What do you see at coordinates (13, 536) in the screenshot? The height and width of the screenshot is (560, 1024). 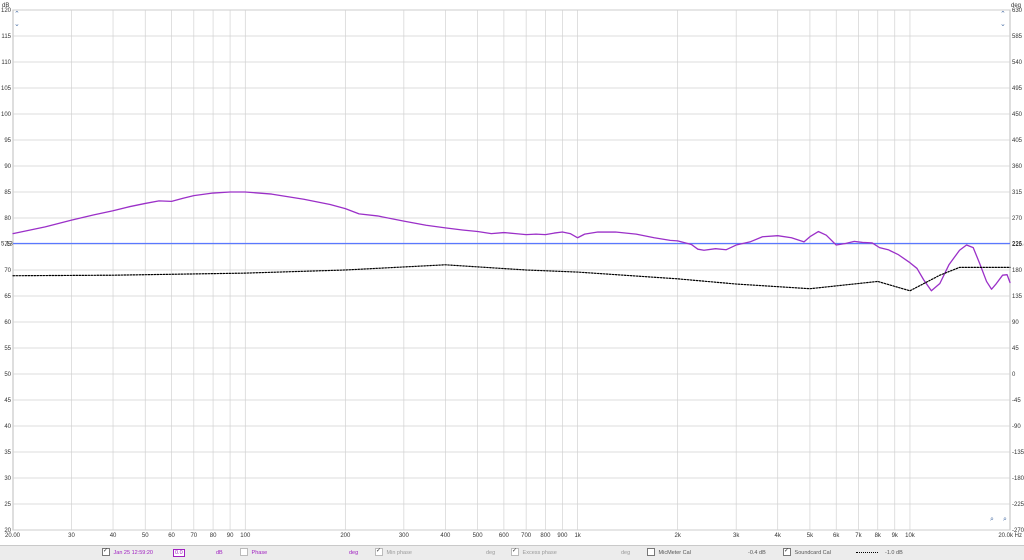 I see `x-min-label: 20.00` at bounding box center [13, 536].